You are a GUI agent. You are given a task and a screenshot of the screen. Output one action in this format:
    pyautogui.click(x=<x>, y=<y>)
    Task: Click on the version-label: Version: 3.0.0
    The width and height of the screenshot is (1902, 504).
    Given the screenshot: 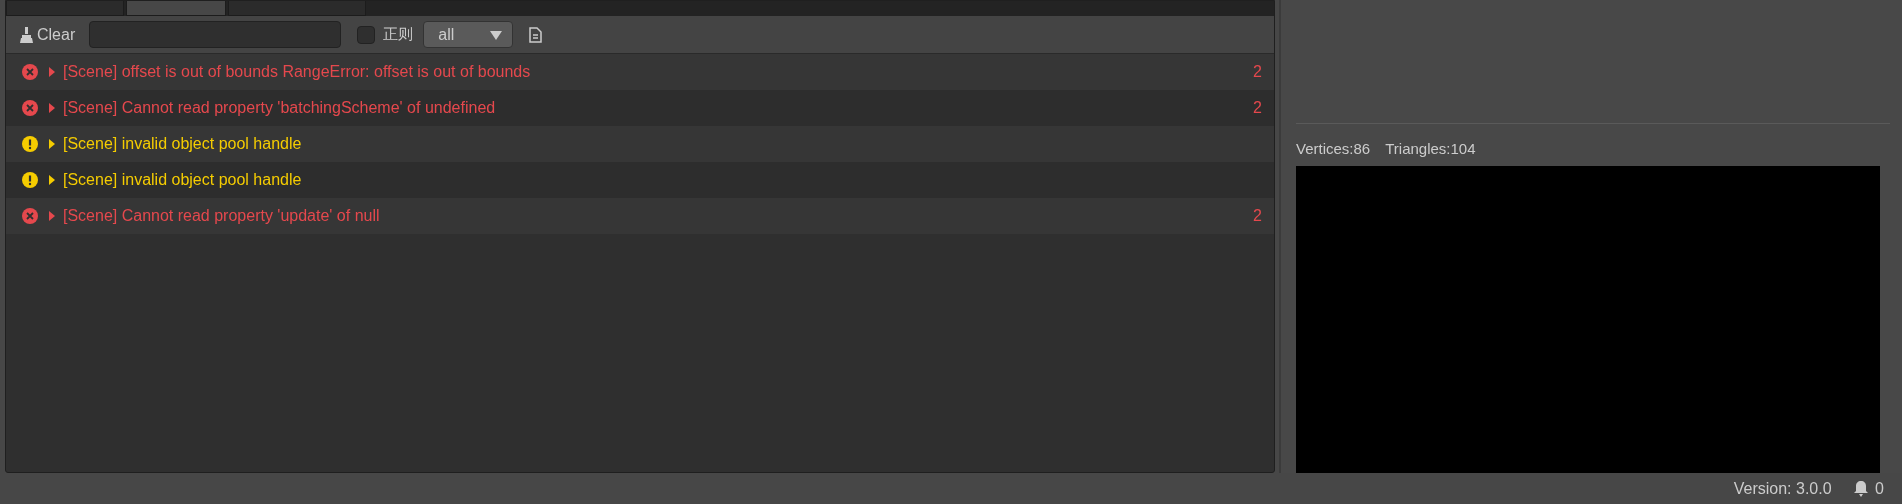 What is the action you would take?
    pyautogui.click(x=1782, y=488)
    